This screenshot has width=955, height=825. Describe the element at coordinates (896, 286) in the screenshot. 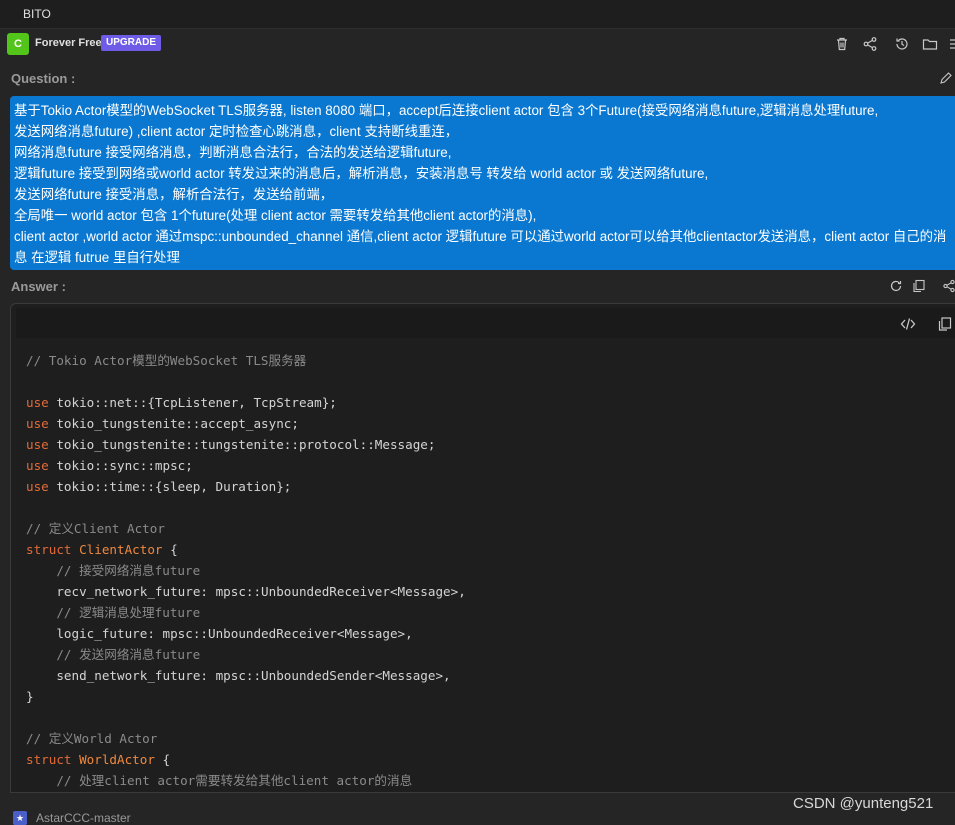

I see `refresh-icon` at that location.